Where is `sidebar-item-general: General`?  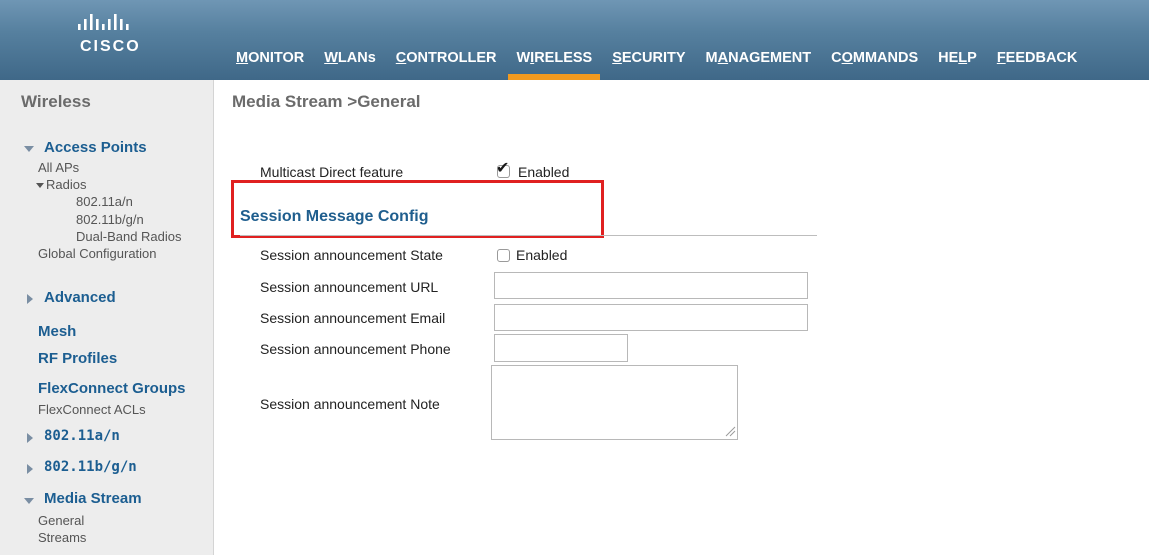
sidebar-item-general: General is located at coordinates (61, 520).